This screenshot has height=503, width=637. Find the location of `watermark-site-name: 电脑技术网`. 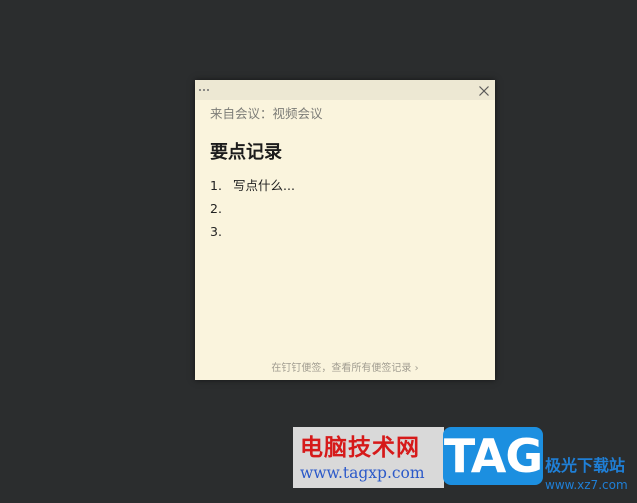

watermark-site-name: 电脑技术网 is located at coordinates (360, 448).